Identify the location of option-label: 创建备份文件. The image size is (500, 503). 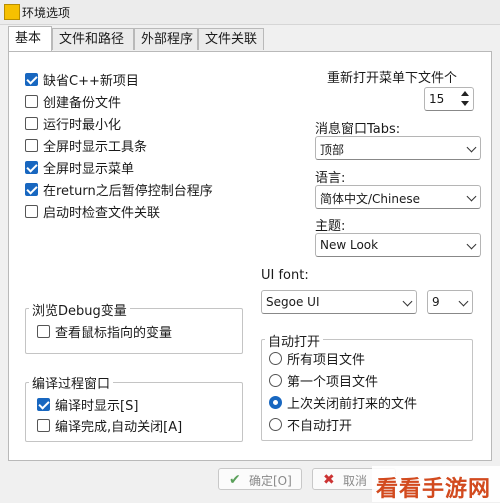
(82, 103).